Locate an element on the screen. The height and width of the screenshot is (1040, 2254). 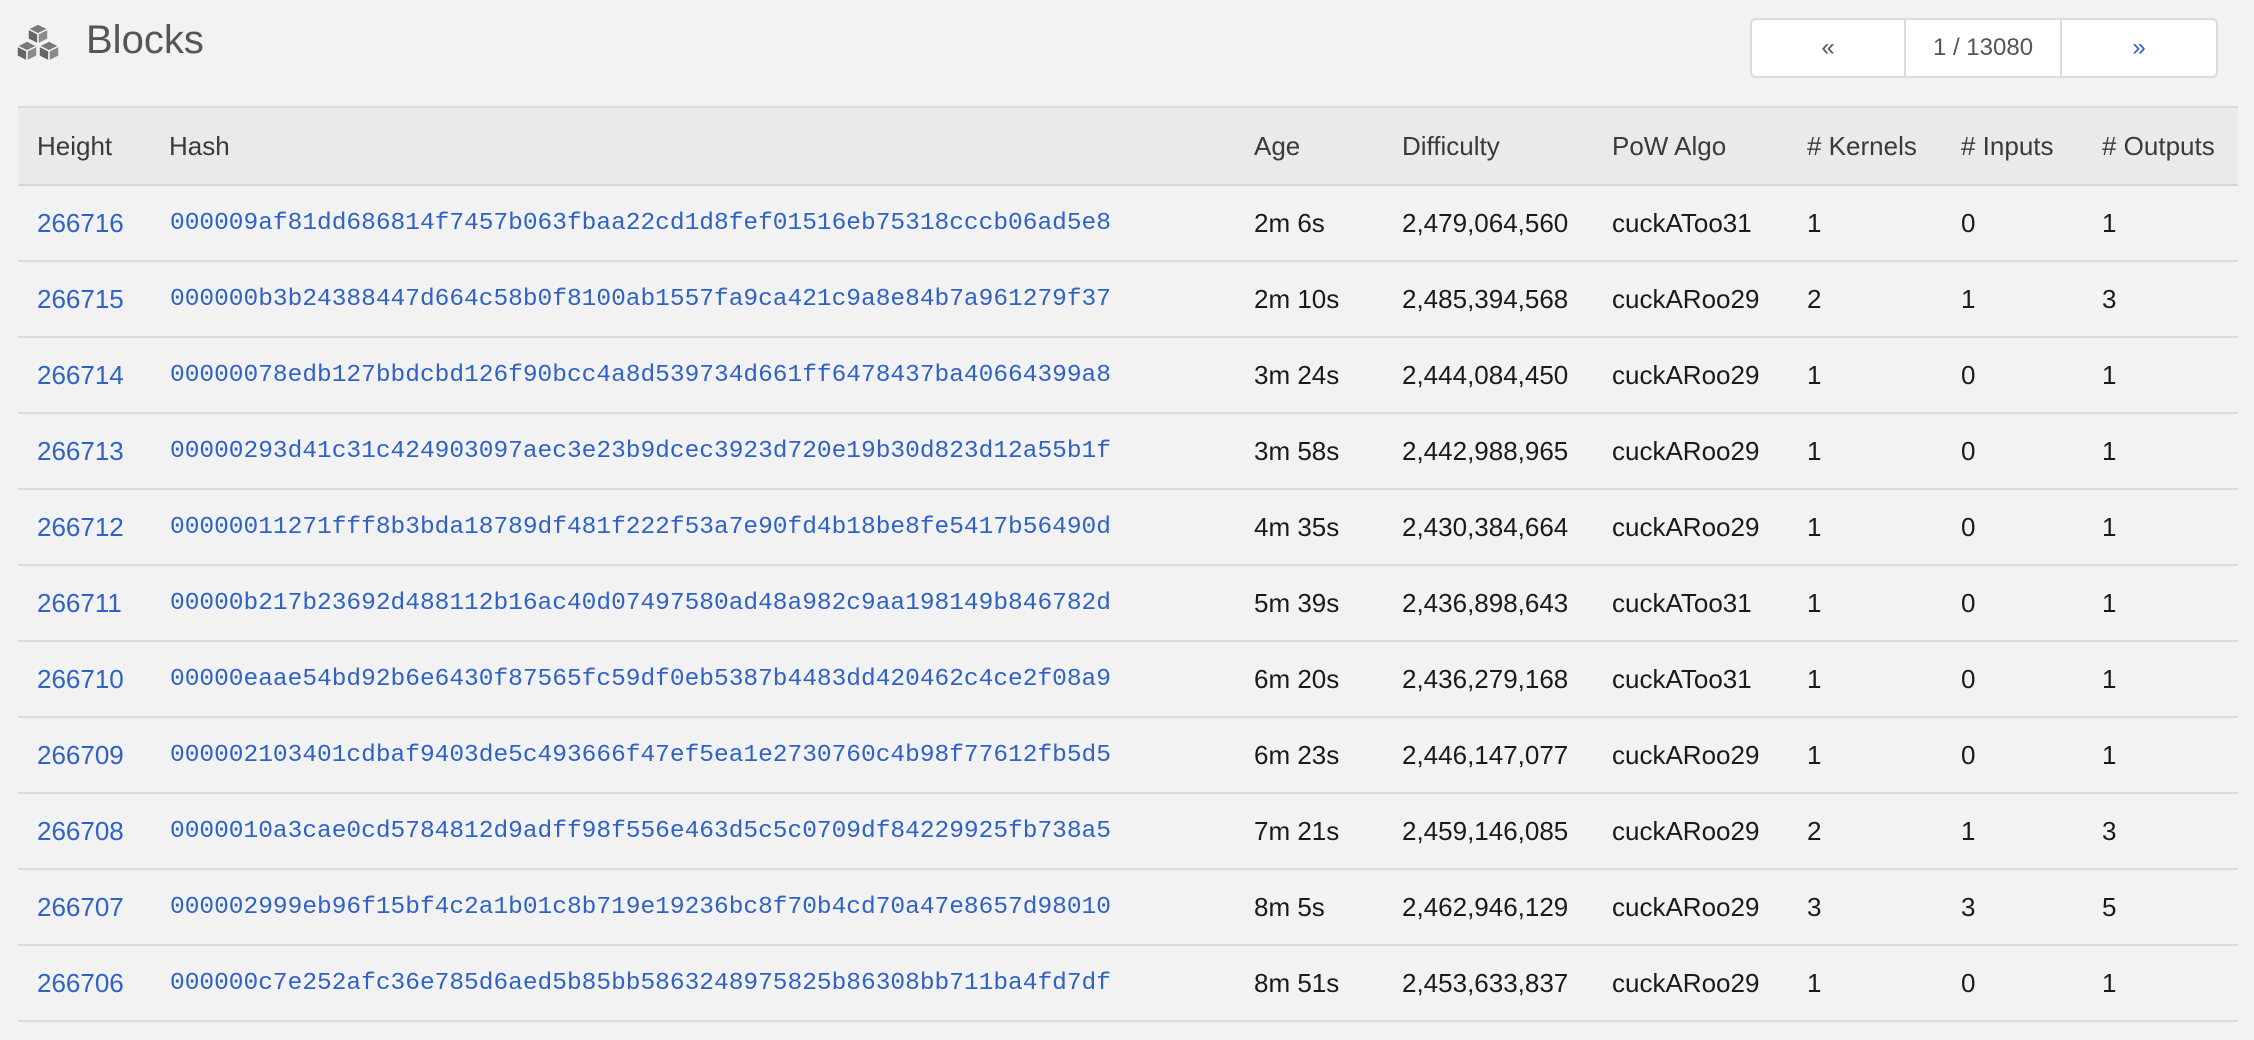
block-age: 5m 39s is located at coordinates (1297, 602).